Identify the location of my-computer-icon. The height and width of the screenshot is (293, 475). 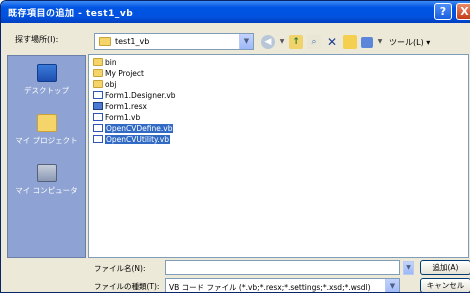
(46, 173).